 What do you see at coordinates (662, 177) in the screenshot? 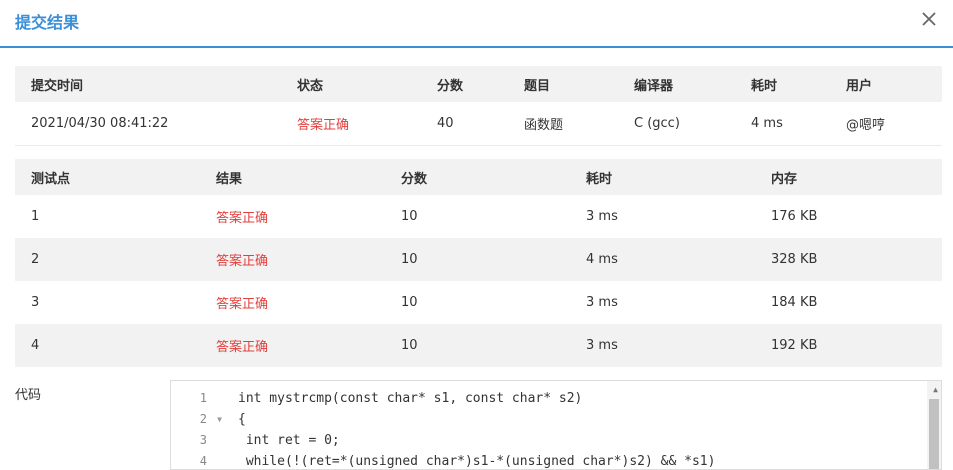
I see `header-case-time: 耗时` at bounding box center [662, 177].